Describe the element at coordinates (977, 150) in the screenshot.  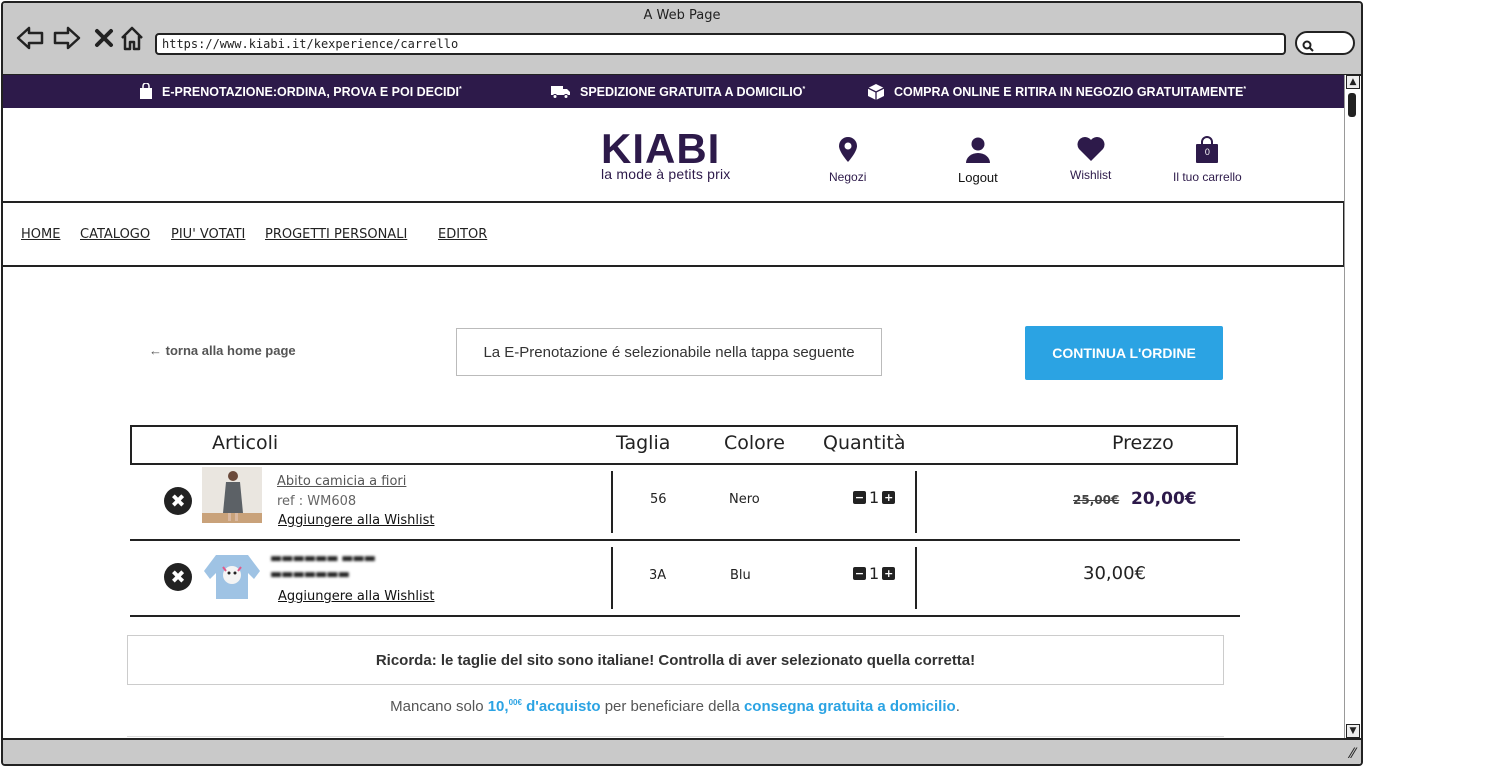
I see `user-icon` at that location.